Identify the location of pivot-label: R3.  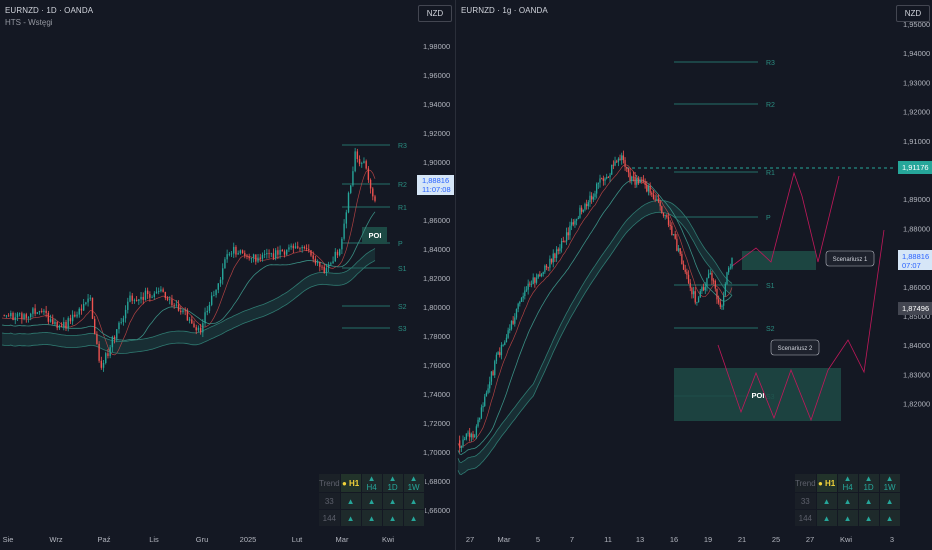
(402, 146).